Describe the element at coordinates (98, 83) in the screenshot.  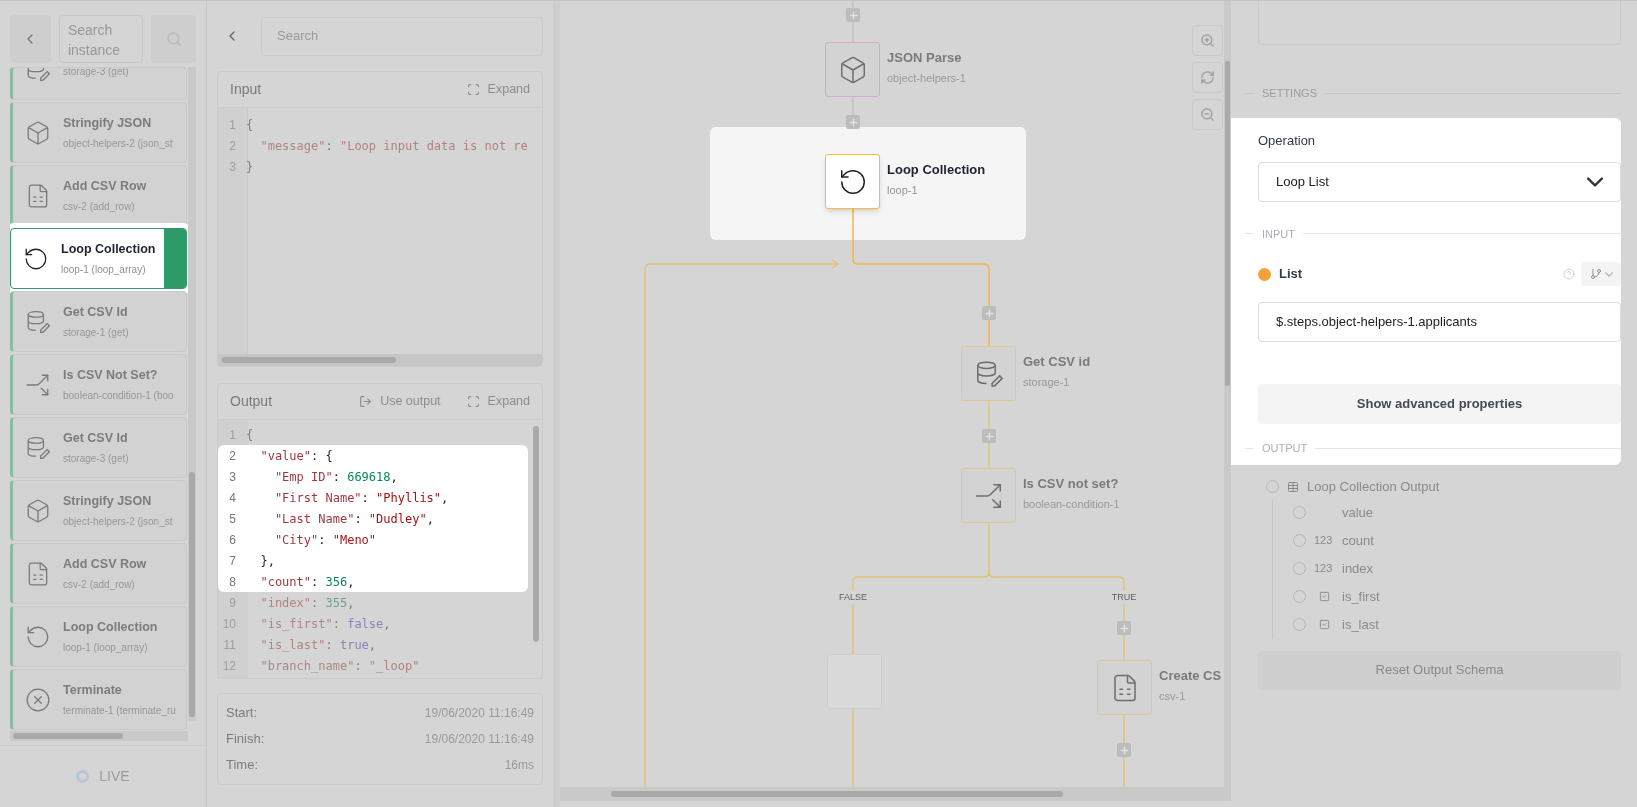
I see `step-card: storage-3 (get)` at that location.